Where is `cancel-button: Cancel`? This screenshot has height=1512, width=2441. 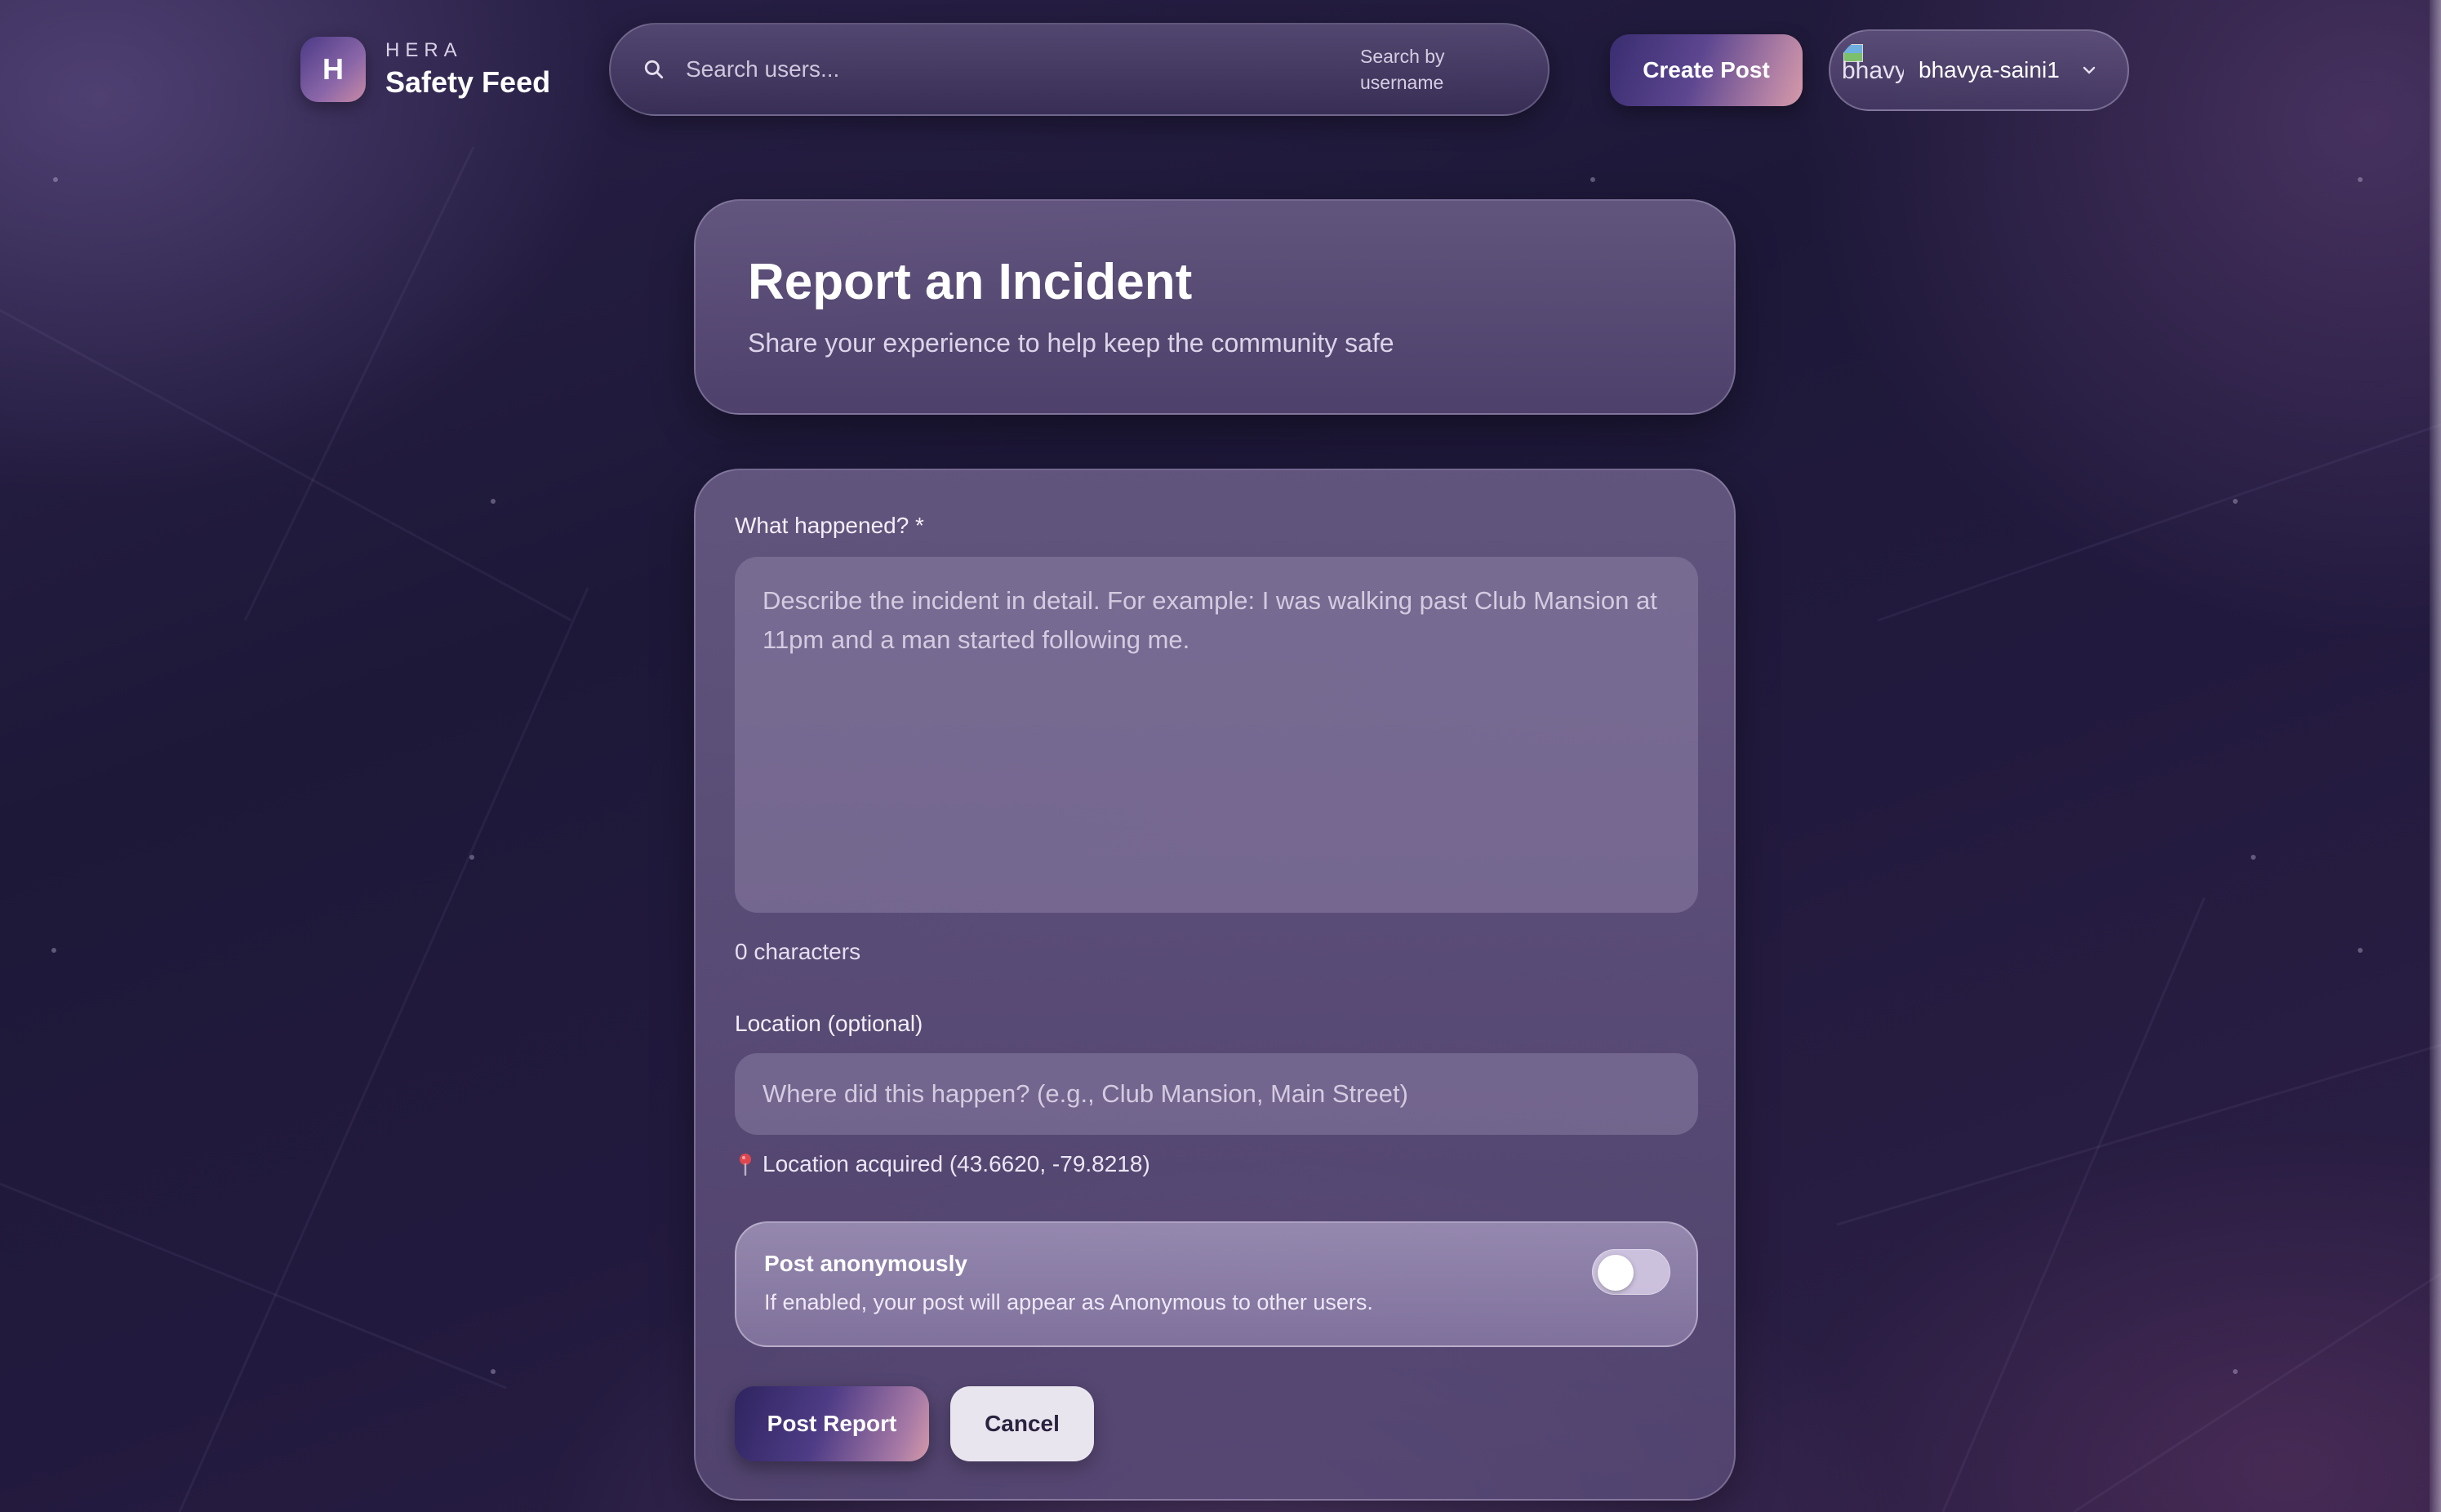 cancel-button: Cancel is located at coordinates (1022, 1423).